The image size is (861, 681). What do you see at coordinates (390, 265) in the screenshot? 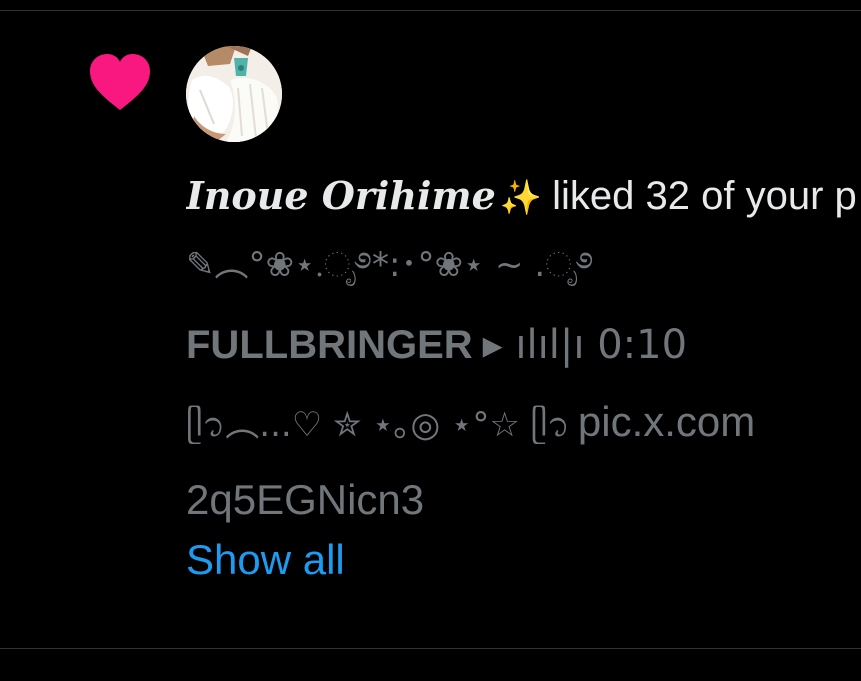
I see `post-preview-line: ✎︵°❀⋆.ೃ࿔*:･°❀⋆ ~ .ೃ࿔` at bounding box center [390, 265].